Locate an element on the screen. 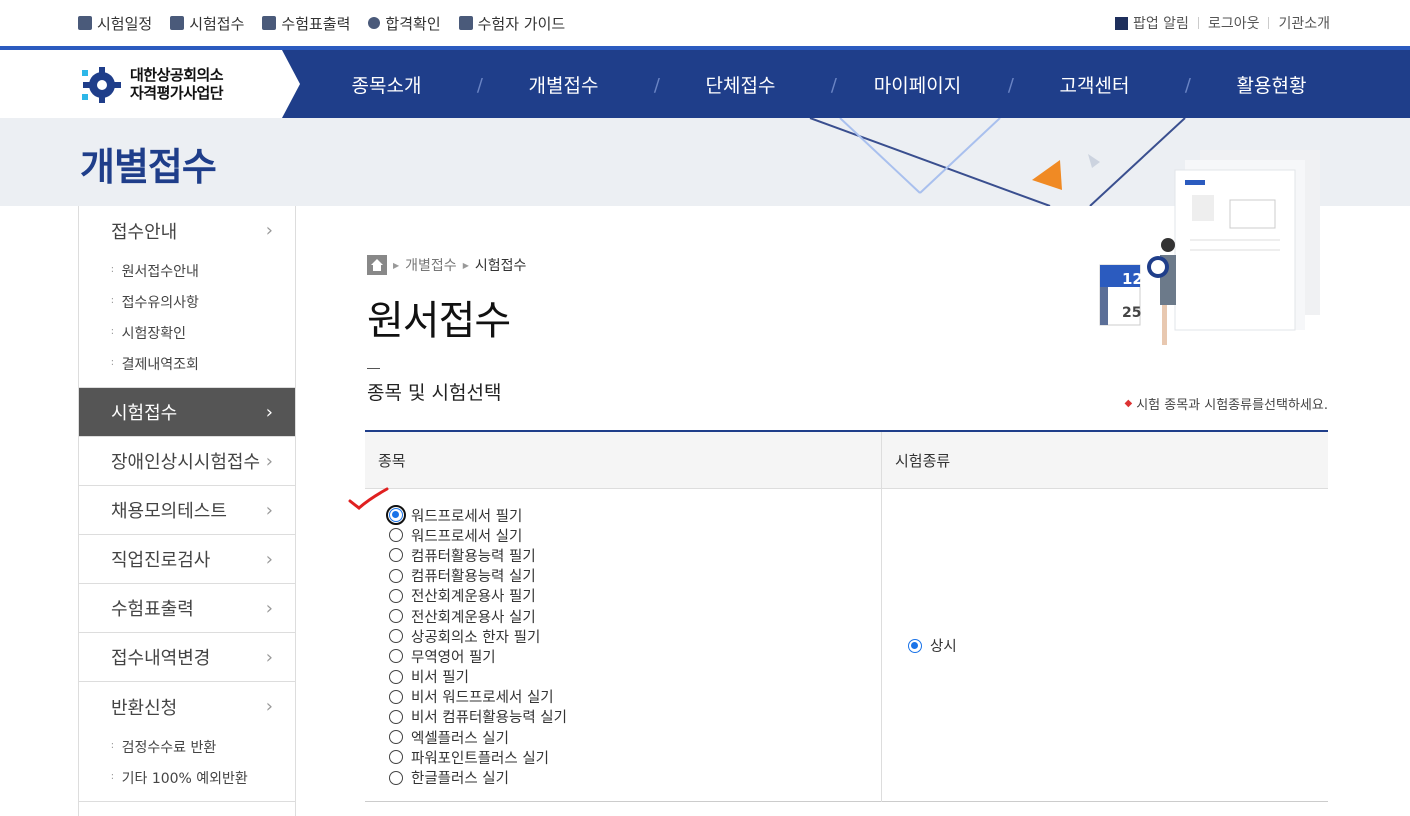 This screenshot has height=816, width=1410. page-title: 원서접수 is located at coordinates (439, 321).